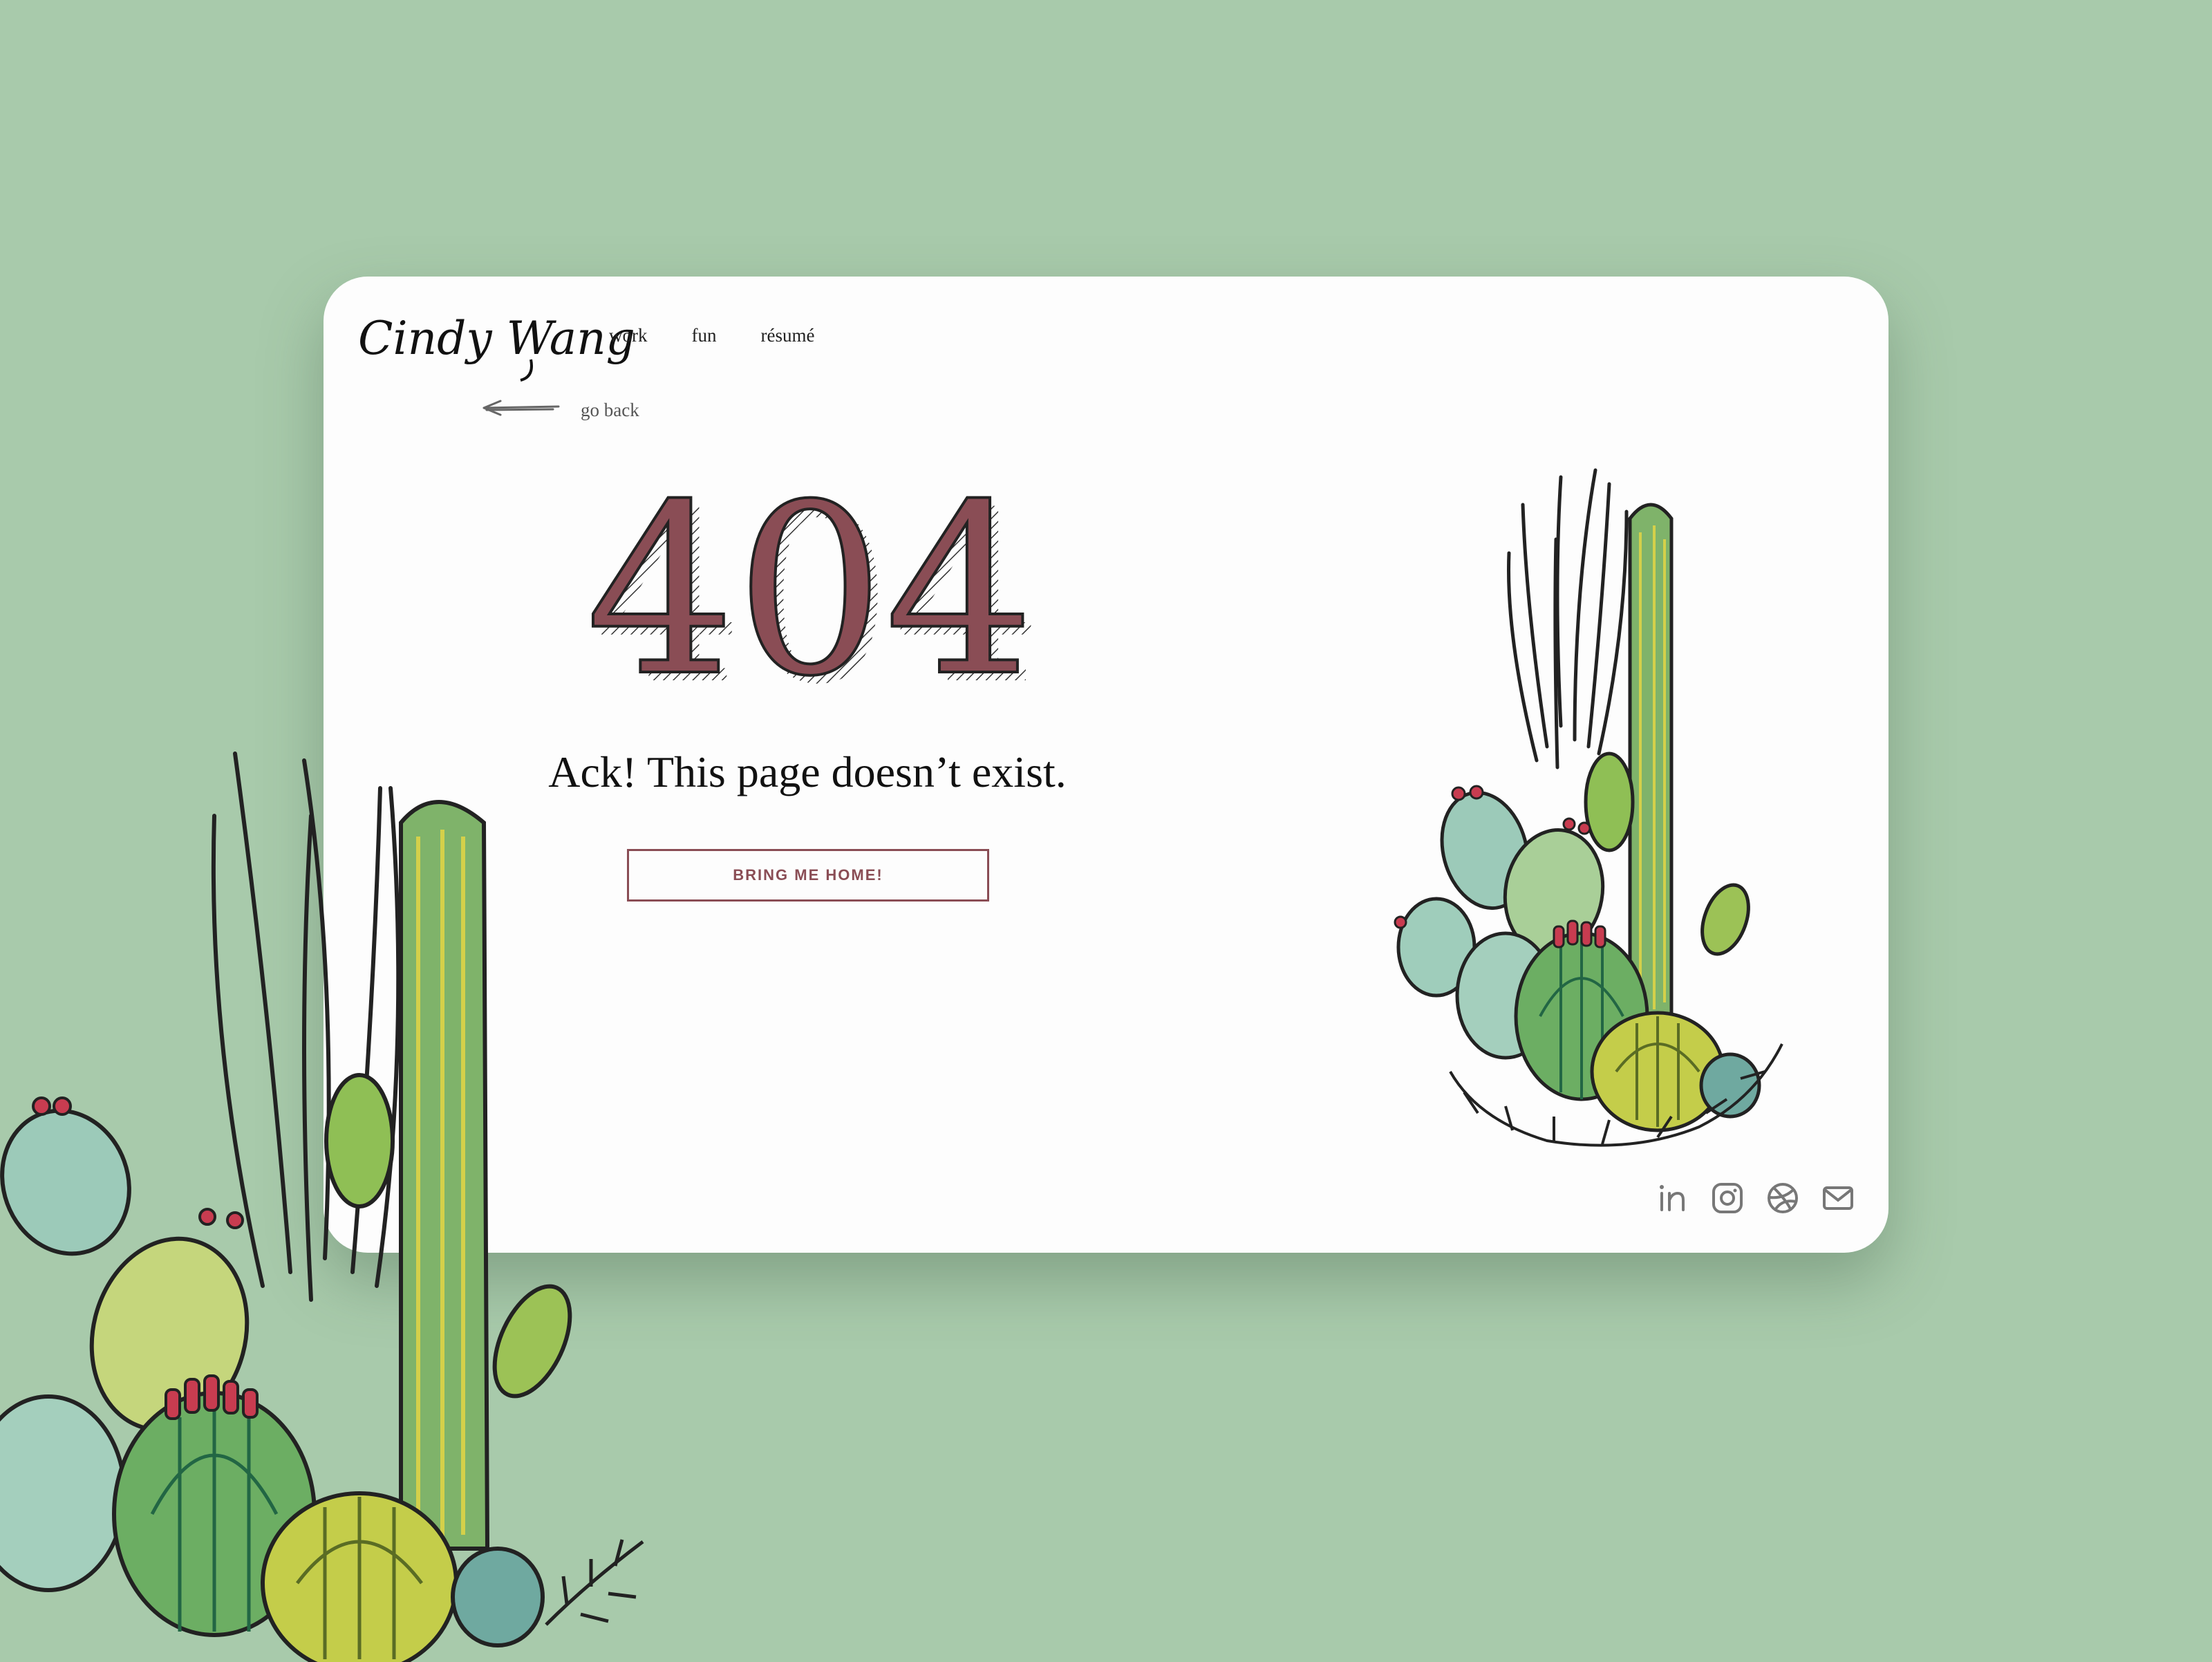 Image resolution: width=2212 pixels, height=1662 pixels. What do you see at coordinates (1755, 1198) in the screenshot?
I see `social-links` at bounding box center [1755, 1198].